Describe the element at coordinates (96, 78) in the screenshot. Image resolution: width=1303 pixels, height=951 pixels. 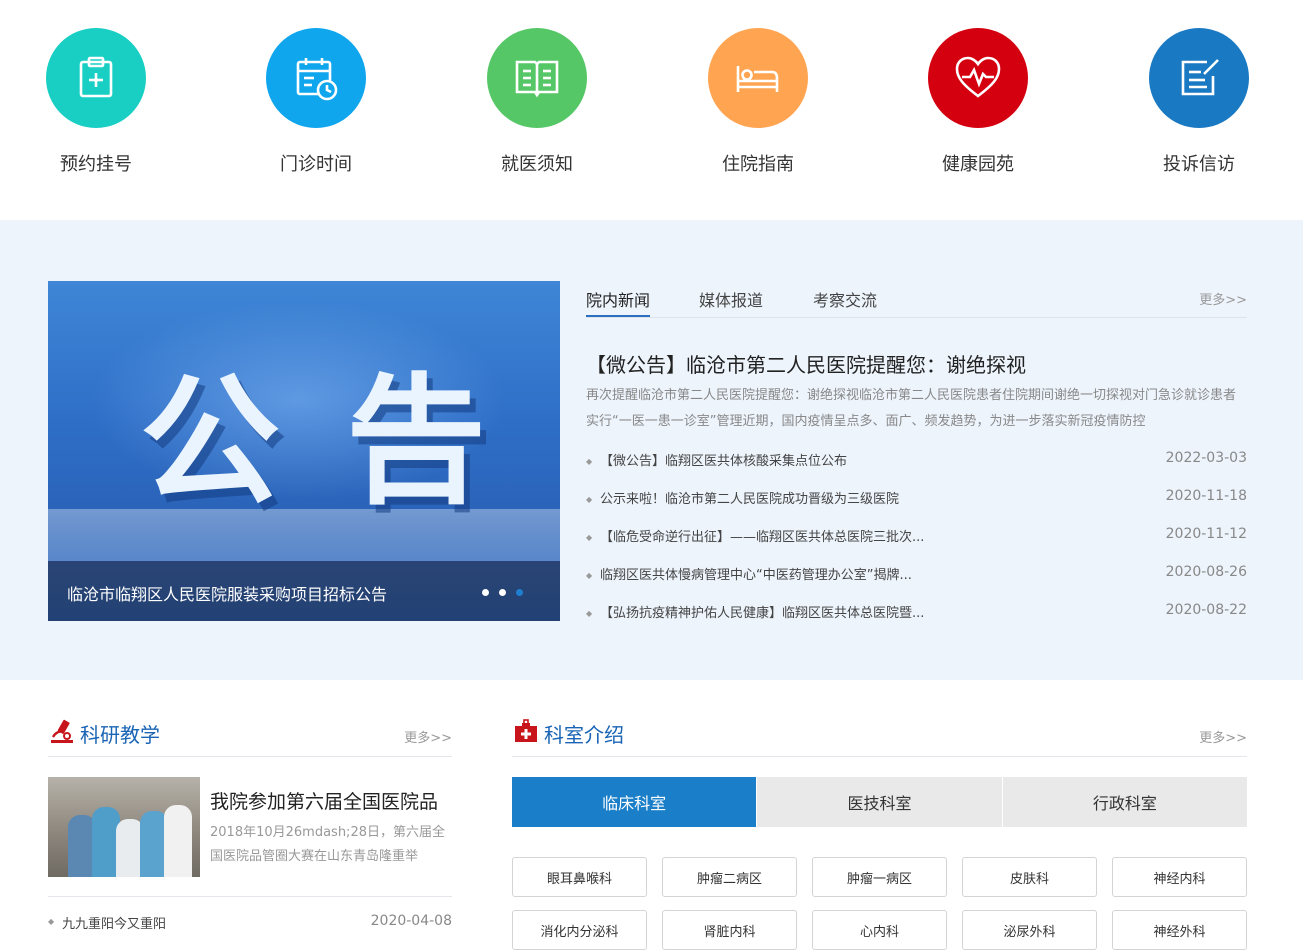
I see `clipboard-plus-icon` at that location.